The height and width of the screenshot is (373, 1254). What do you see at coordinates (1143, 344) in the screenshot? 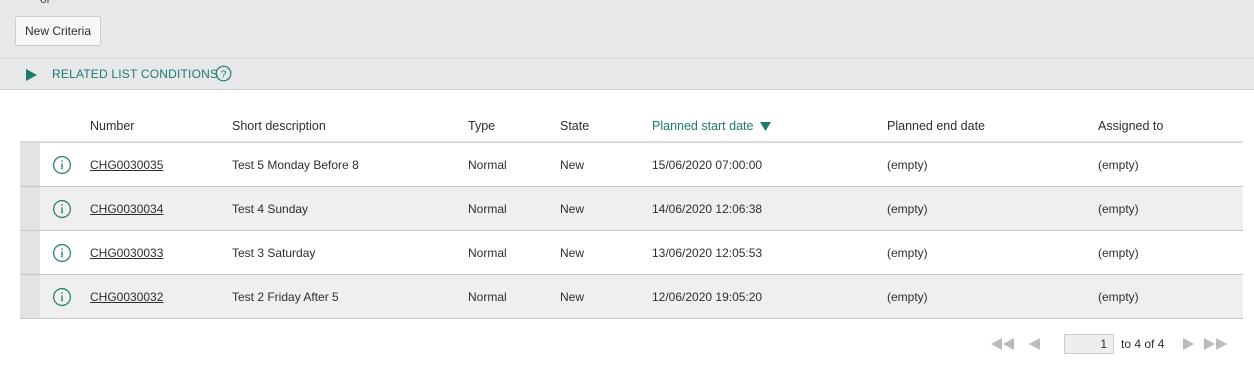
I see `page-range-text: to 4 of 4` at bounding box center [1143, 344].